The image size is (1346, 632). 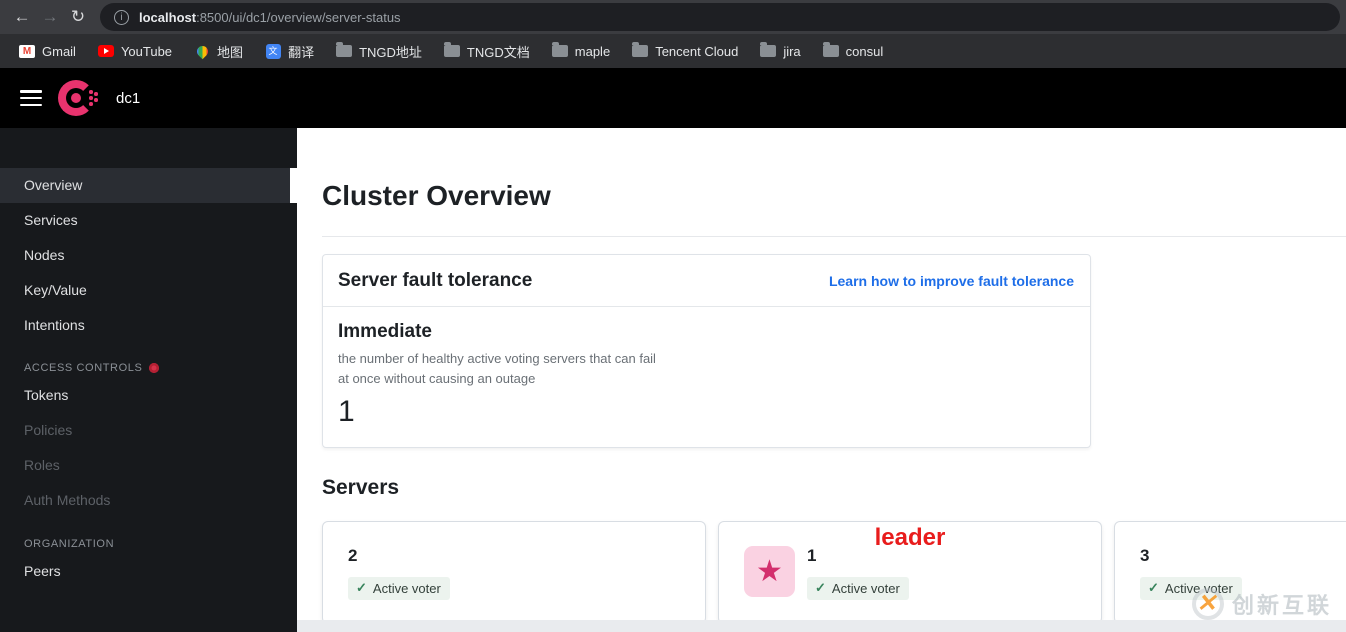 I want to click on forward-button: →, so click(x=50, y=17).